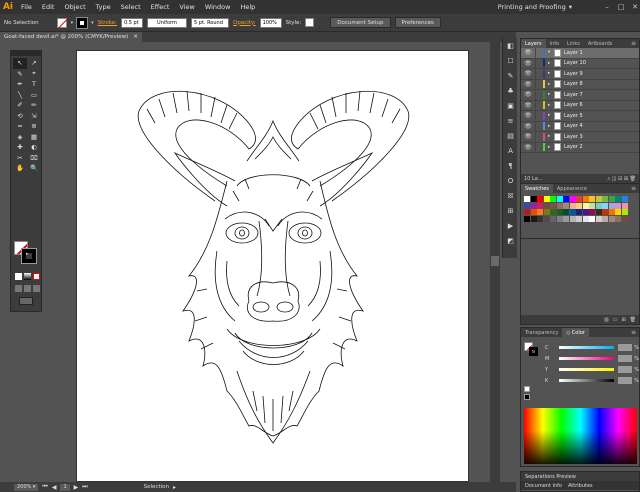 The width and height of the screenshot is (640, 492). What do you see at coordinates (18, 276) in the screenshot?
I see `color-mode-icon` at bounding box center [18, 276].